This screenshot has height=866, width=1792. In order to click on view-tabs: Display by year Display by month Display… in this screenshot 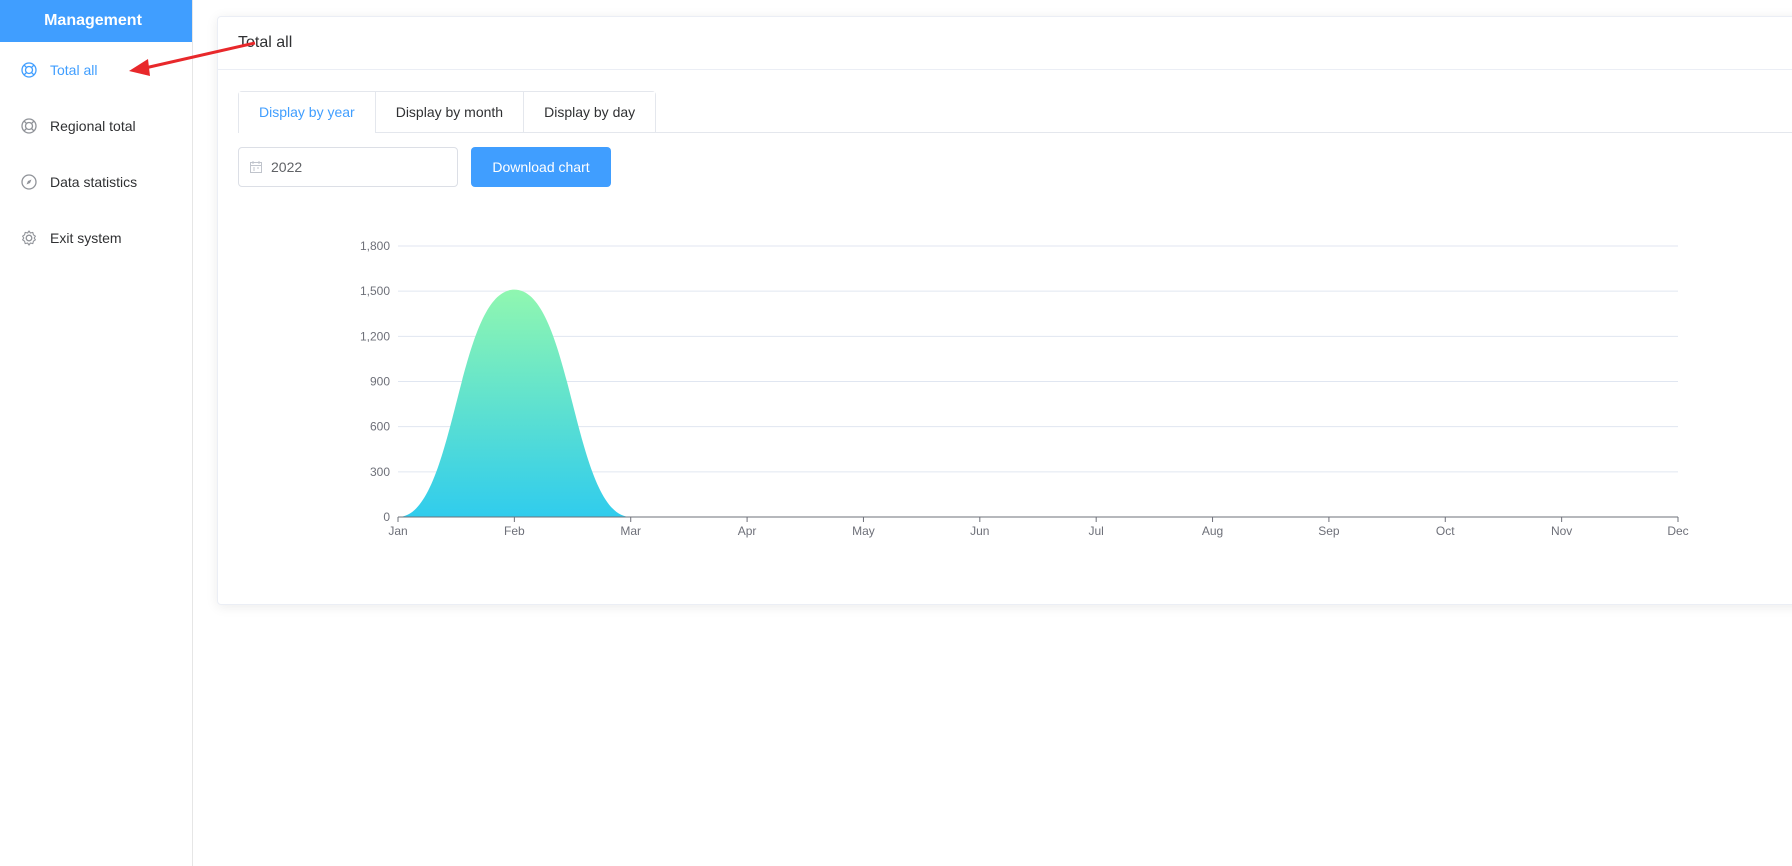, I will do `click(1015, 112)`.